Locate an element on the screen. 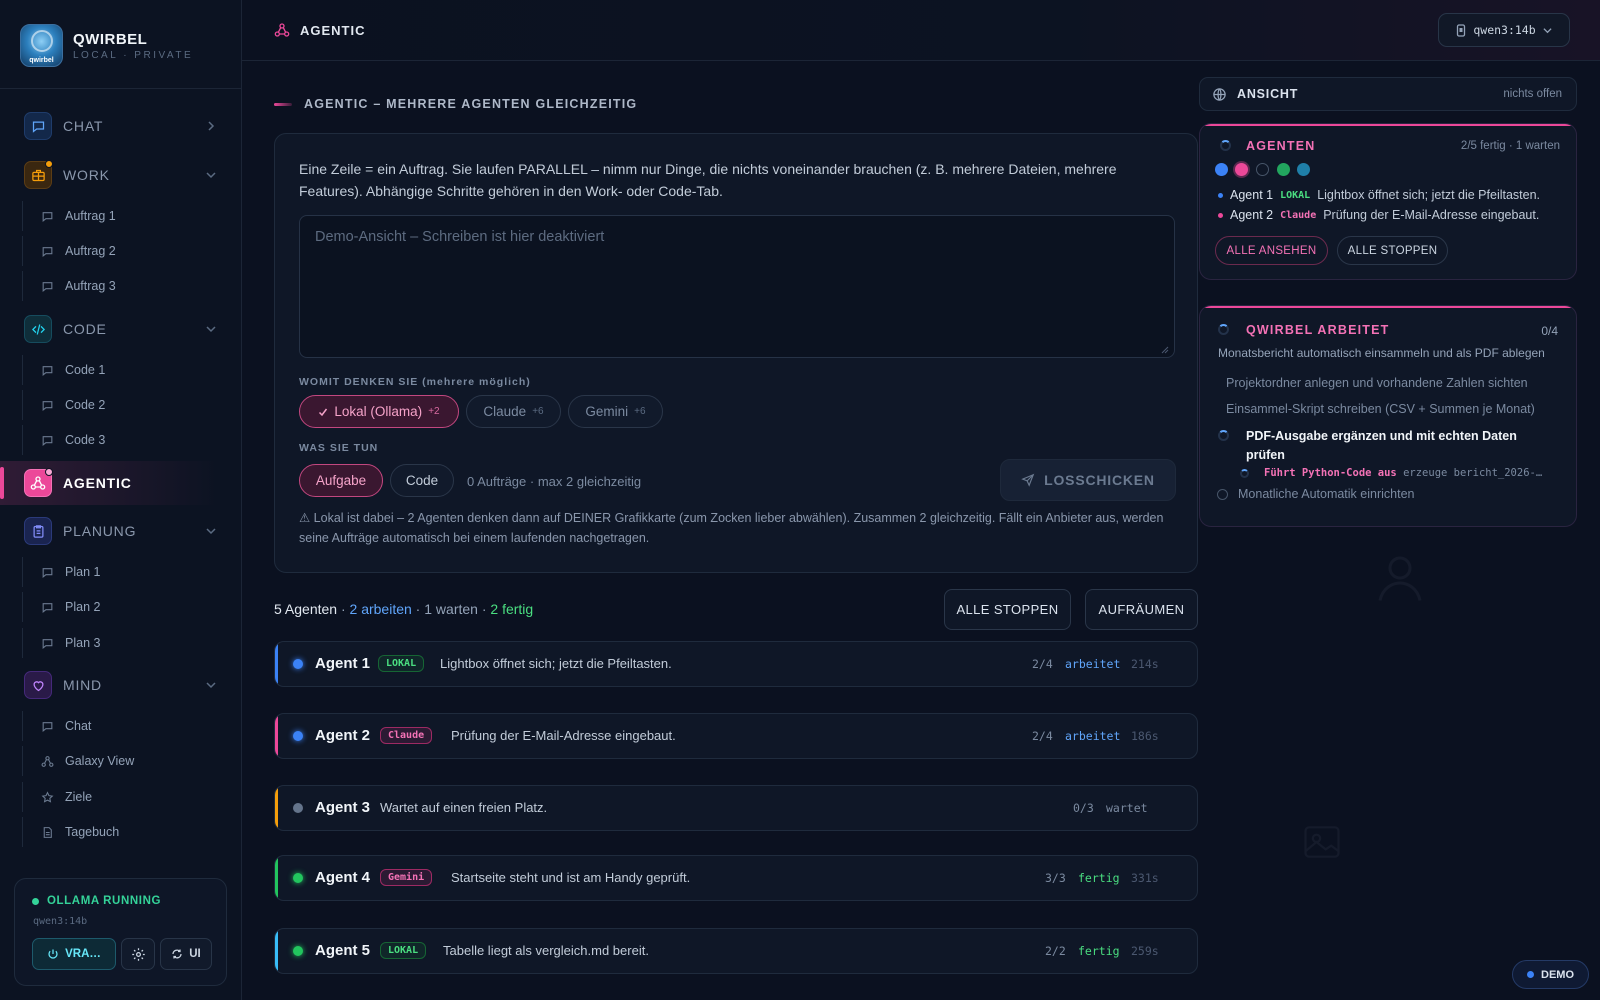 Image resolution: width=1600 pixels, height=1000 pixels. panel-stop-all-button: ALLE STOPPEN is located at coordinates (1392, 250).